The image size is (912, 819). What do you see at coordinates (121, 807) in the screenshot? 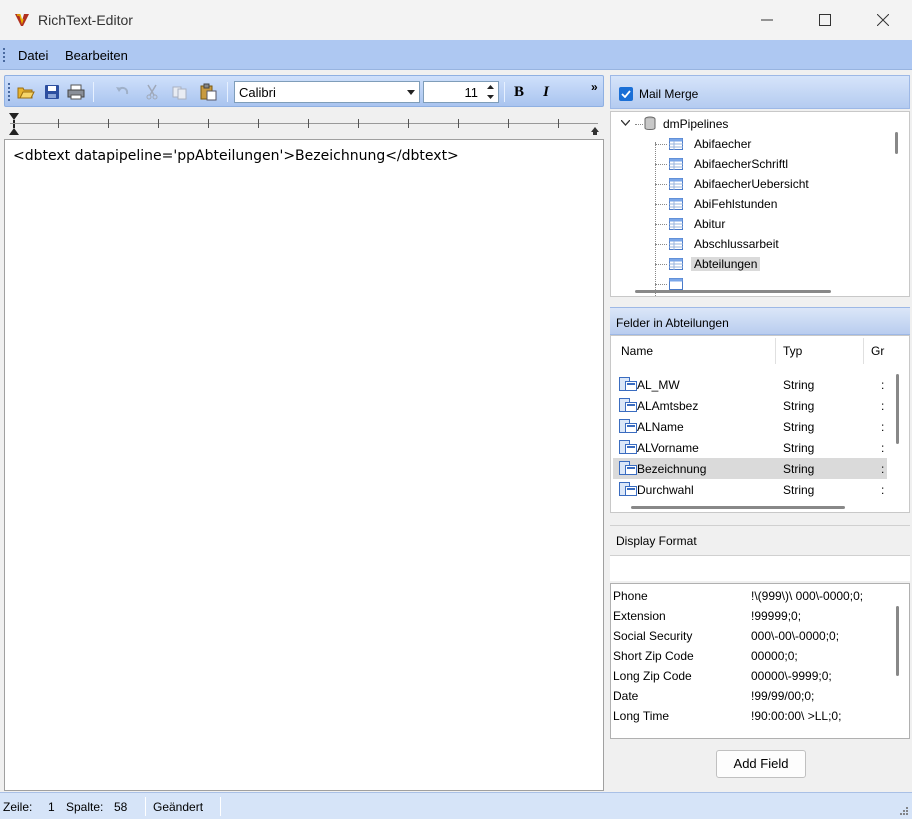
I see `status-spalte-value: 58` at bounding box center [121, 807].